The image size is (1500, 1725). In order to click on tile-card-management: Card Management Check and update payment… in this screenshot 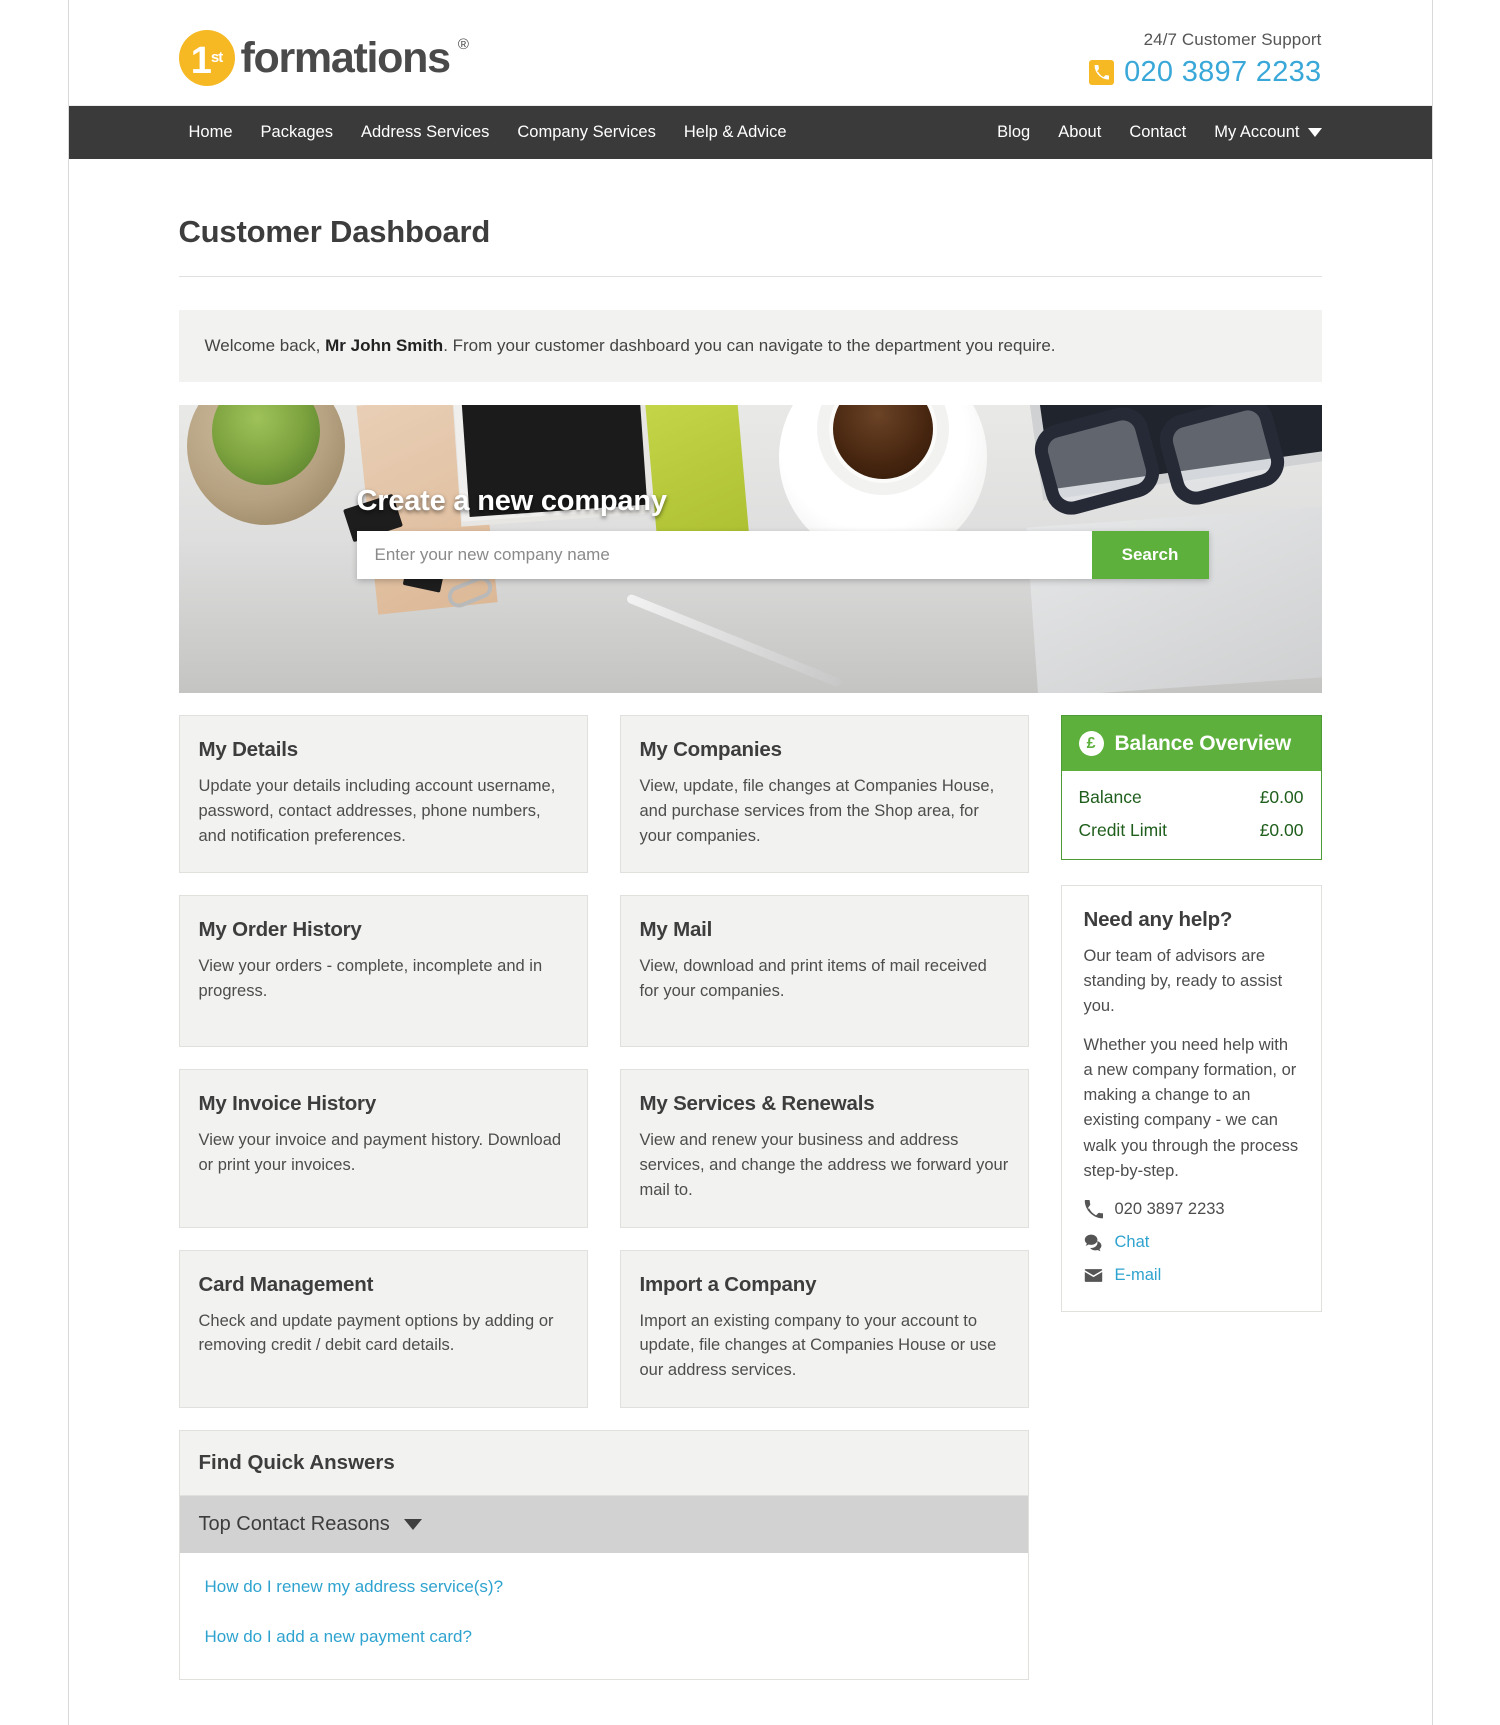, I will do `click(383, 1328)`.